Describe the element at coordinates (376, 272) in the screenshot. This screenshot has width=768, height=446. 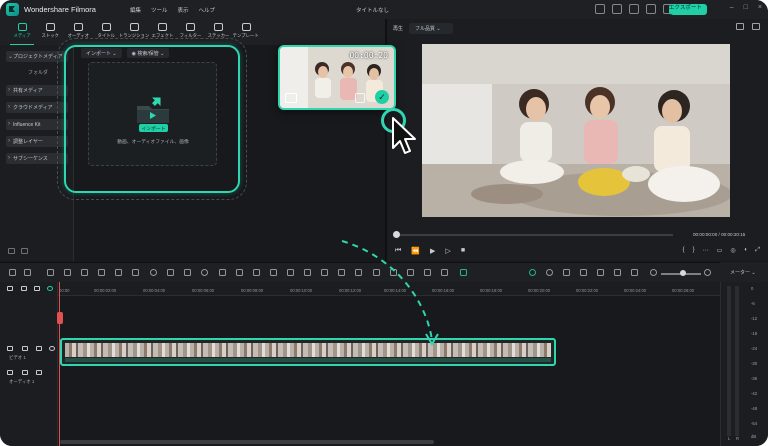
I see `transform-icon` at that location.